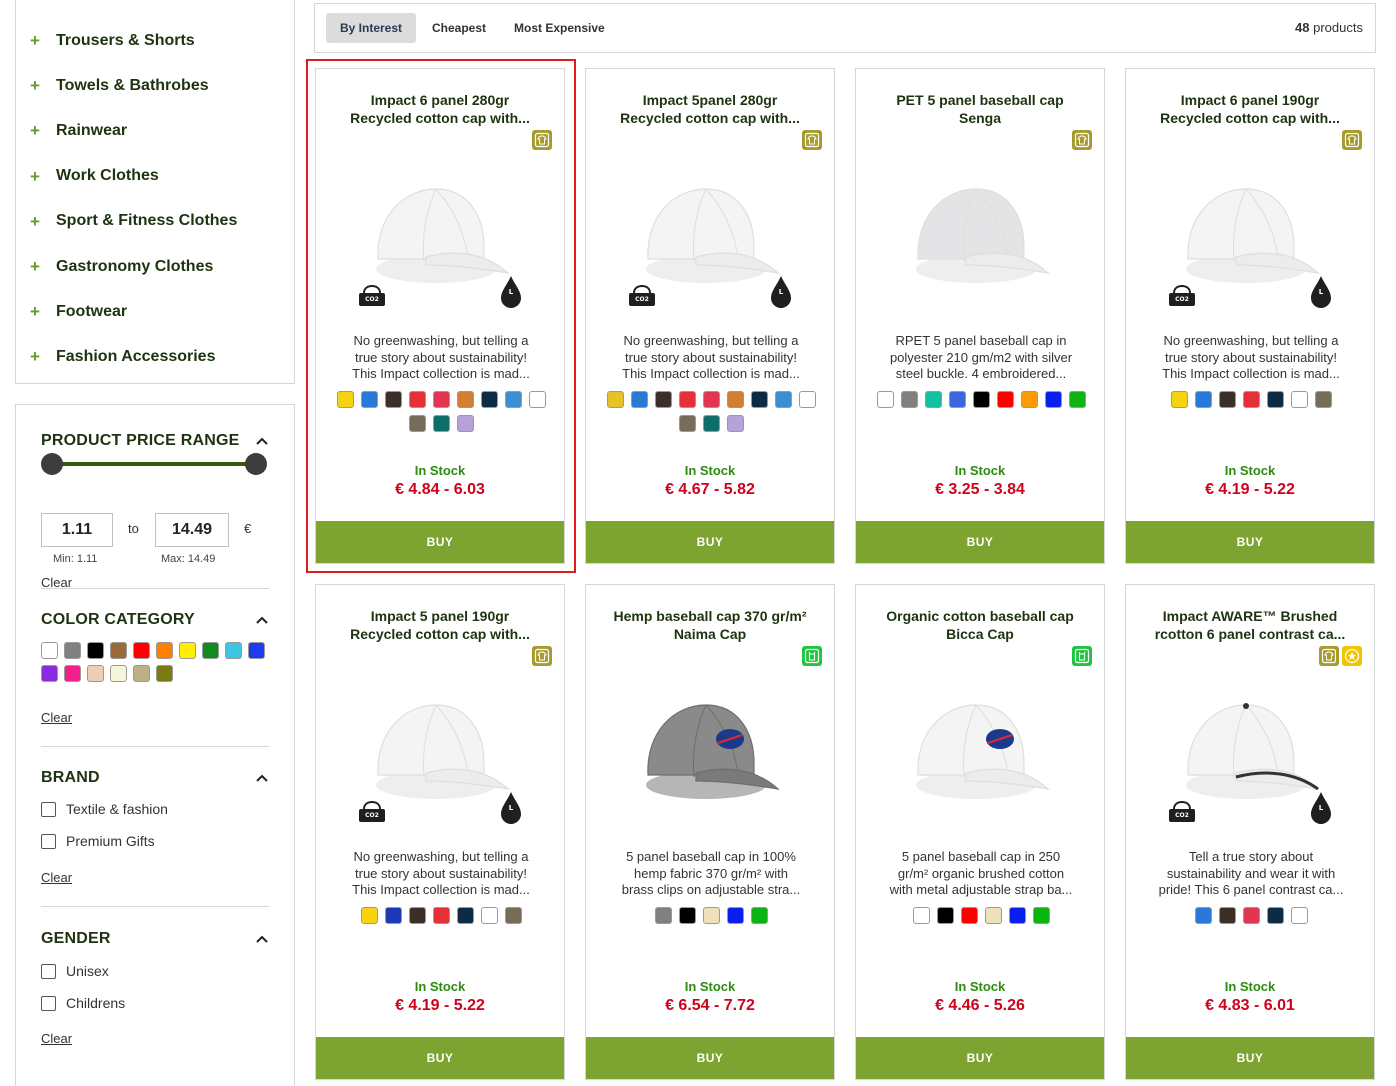  Describe the element at coordinates (154, 464) in the screenshot. I see `price-slider-track` at that location.